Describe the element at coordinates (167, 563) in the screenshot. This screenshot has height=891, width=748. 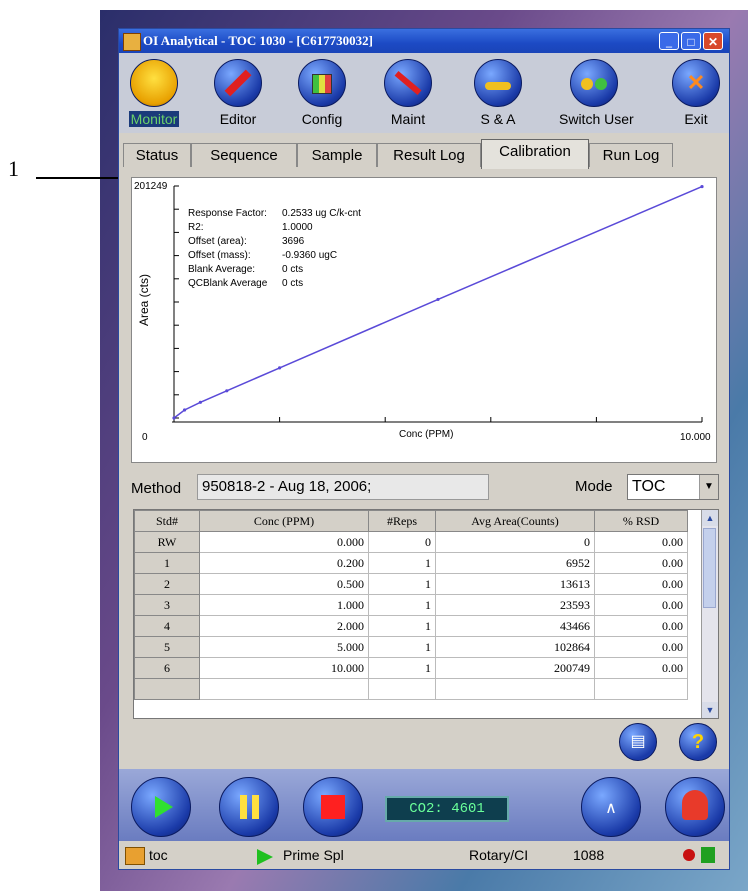
I see `cell-std: 1` at that location.